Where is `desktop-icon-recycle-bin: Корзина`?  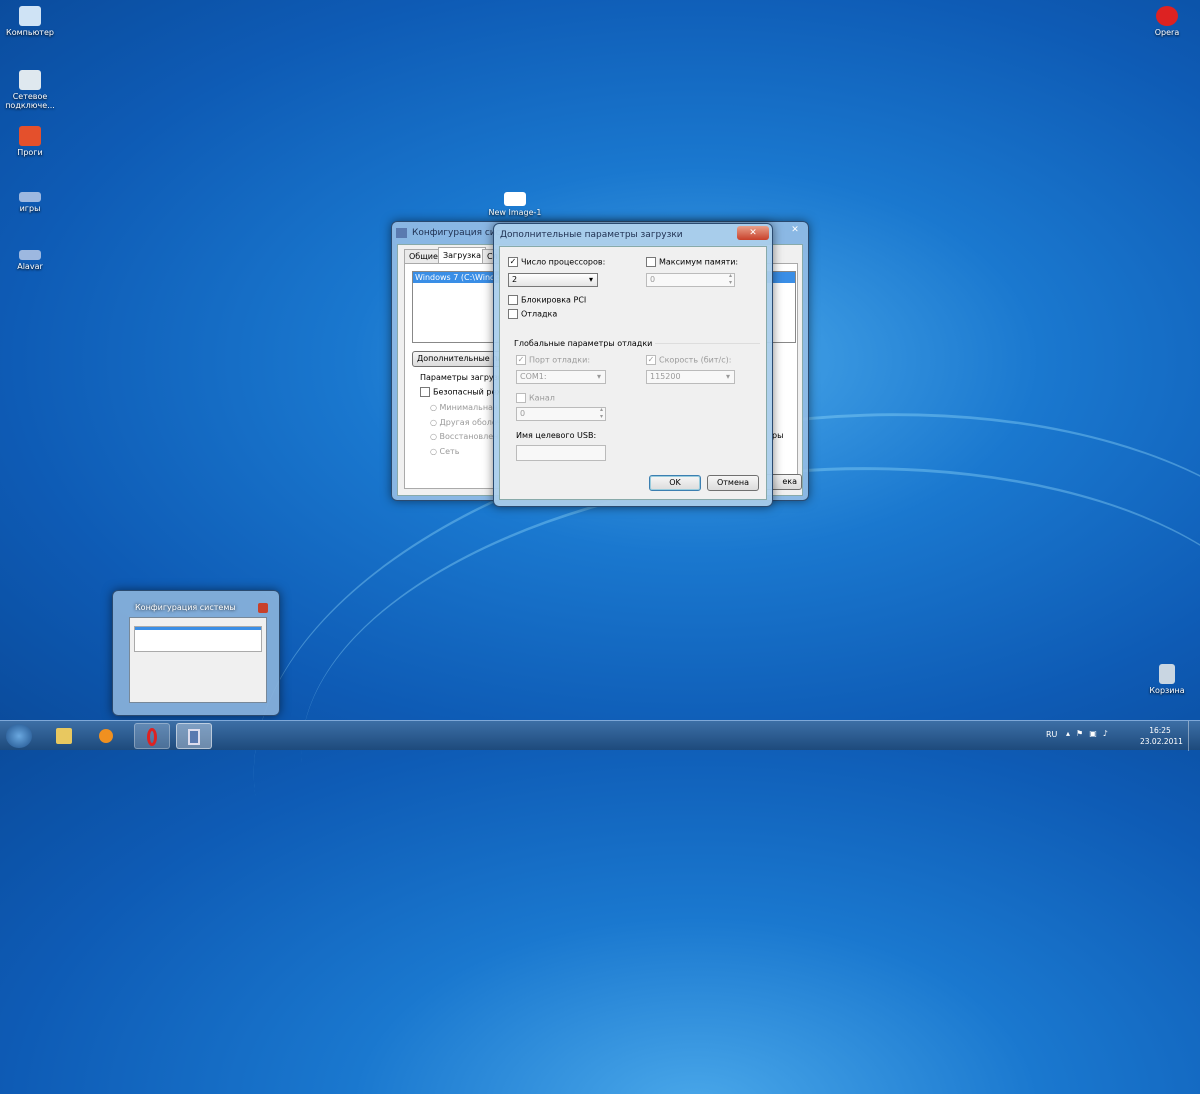
desktop-icon-recycle-bin: Корзина is located at coordinates (1167, 679).